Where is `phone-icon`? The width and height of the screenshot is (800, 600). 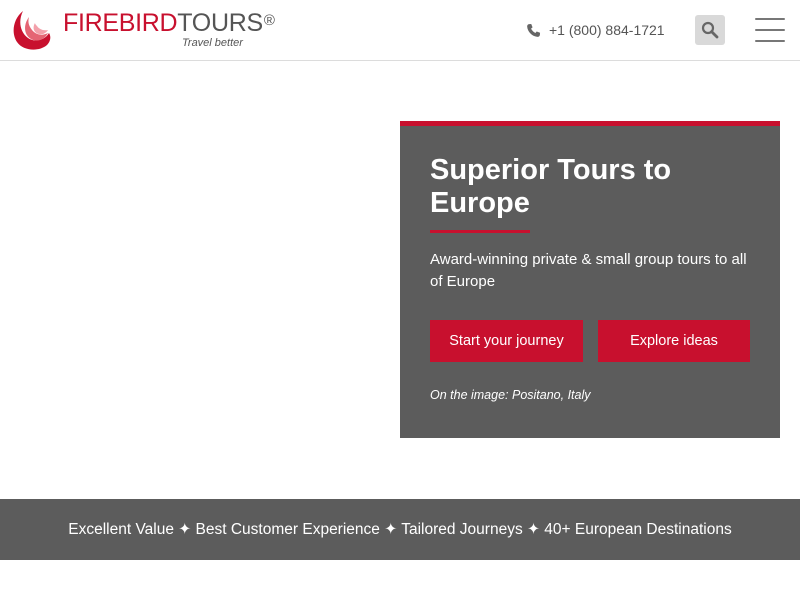
phone-icon is located at coordinates (534, 30).